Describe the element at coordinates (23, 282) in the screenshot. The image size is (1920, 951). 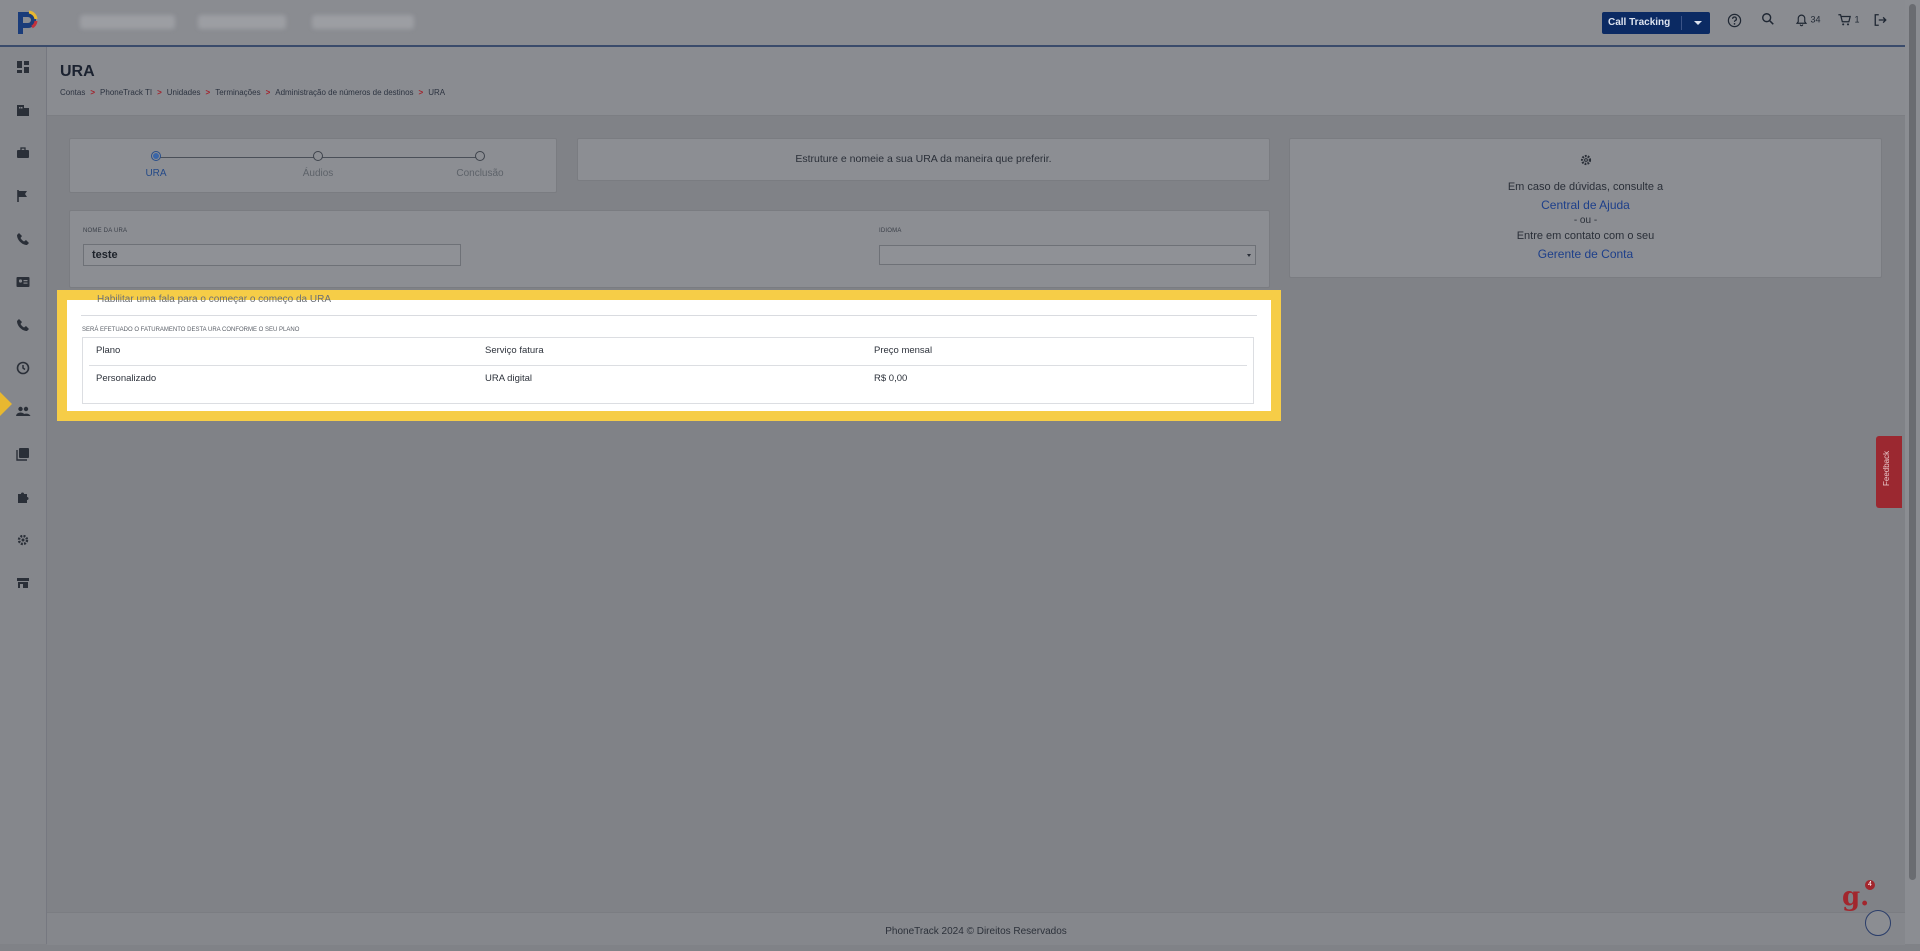
I see `contact-card-icon` at that location.